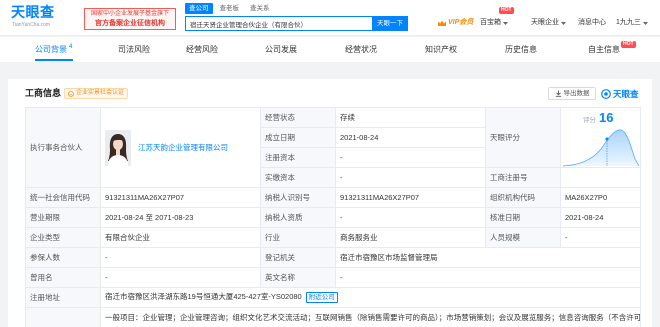 Image resolution: width=660 pixels, height=327 pixels. I want to click on tab-label: 公司背景, so click(51, 49).